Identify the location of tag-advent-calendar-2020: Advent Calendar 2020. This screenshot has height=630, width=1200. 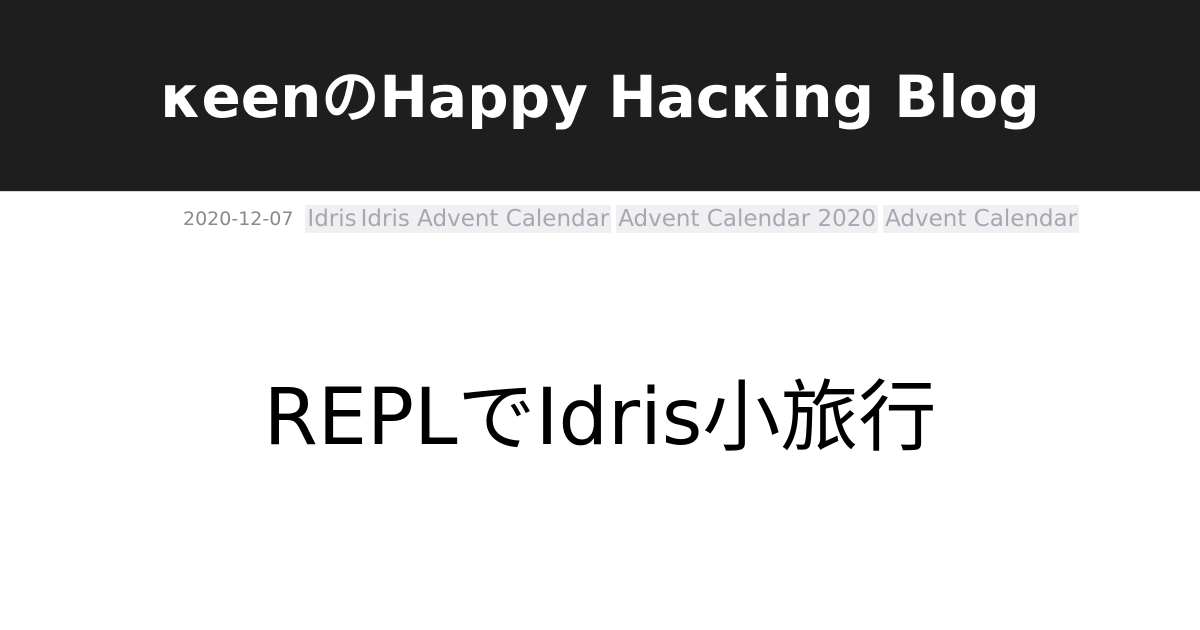
(747, 219).